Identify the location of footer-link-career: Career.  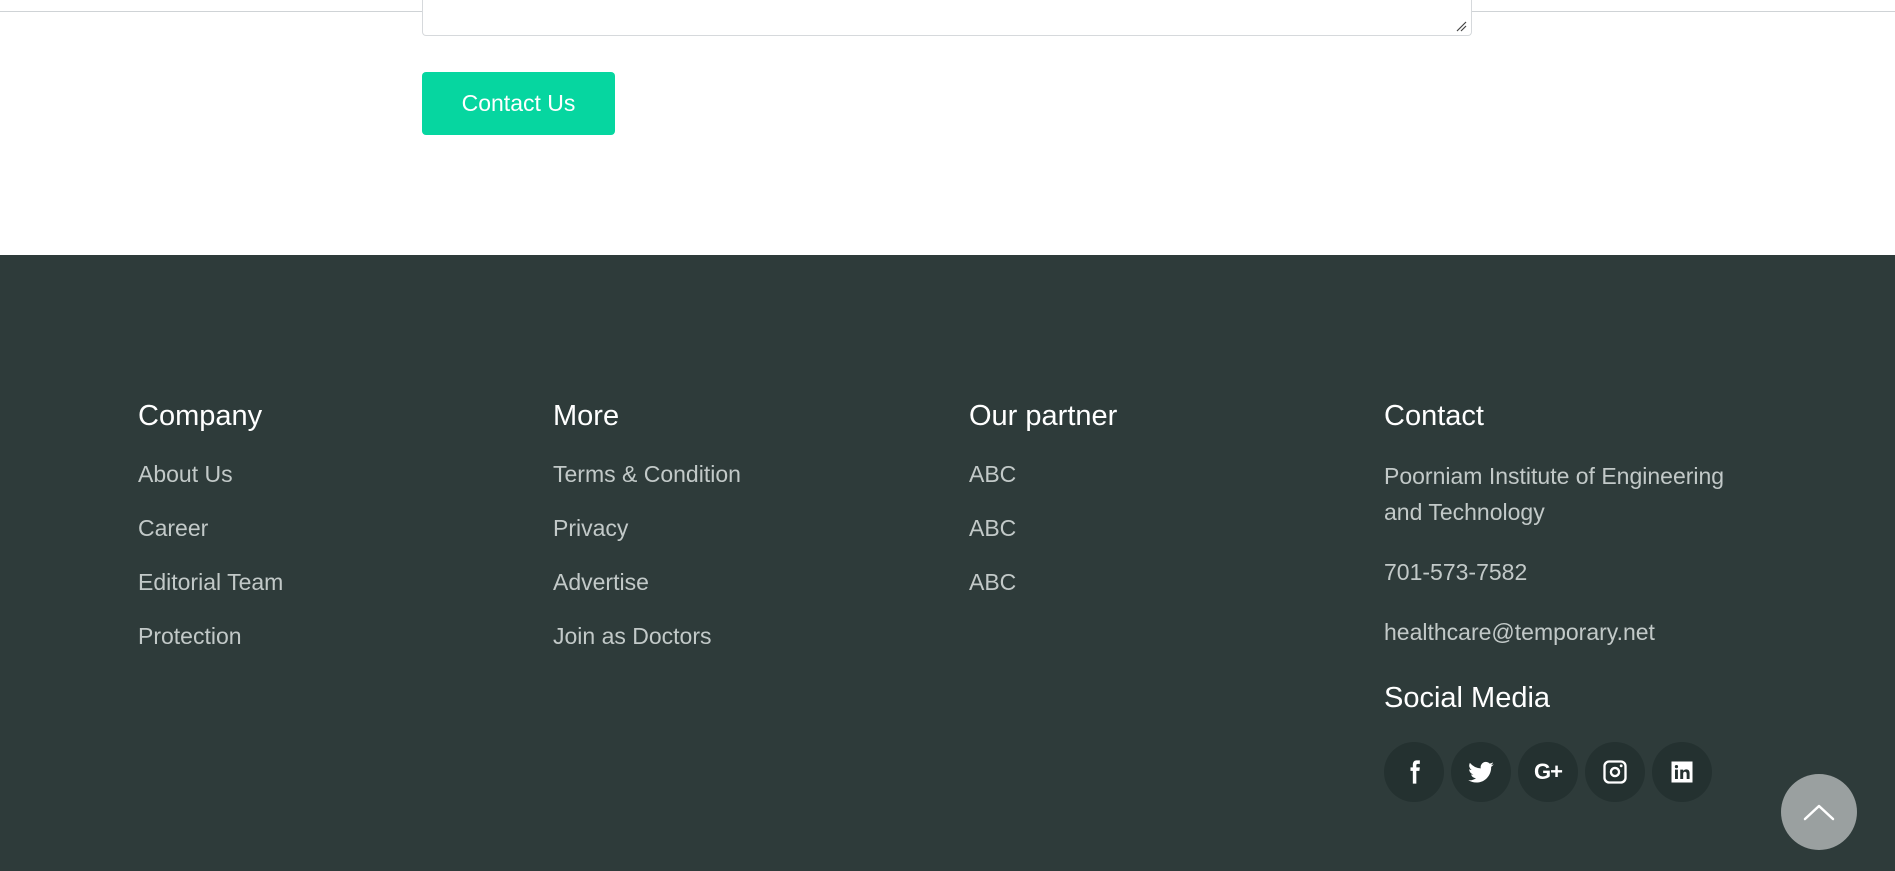
(173, 528).